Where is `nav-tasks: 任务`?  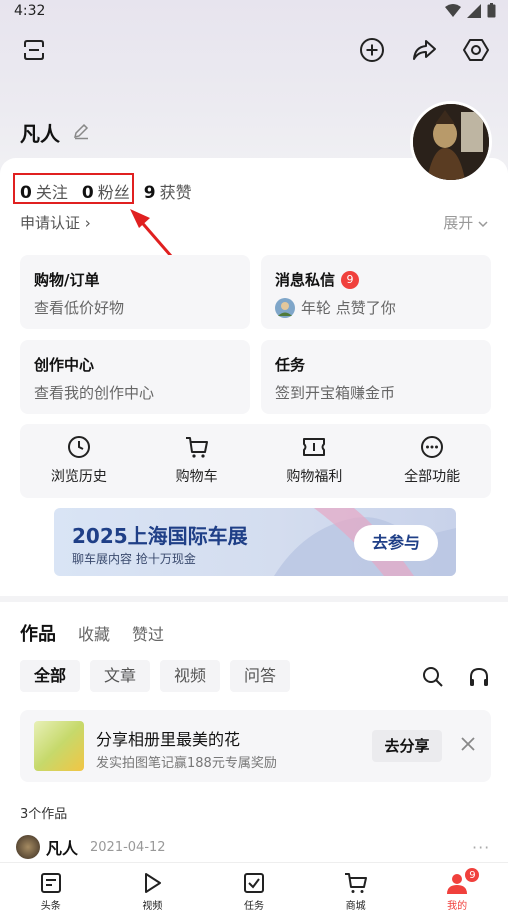 nav-tasks: 任务 is located at coordinates (254, 887).